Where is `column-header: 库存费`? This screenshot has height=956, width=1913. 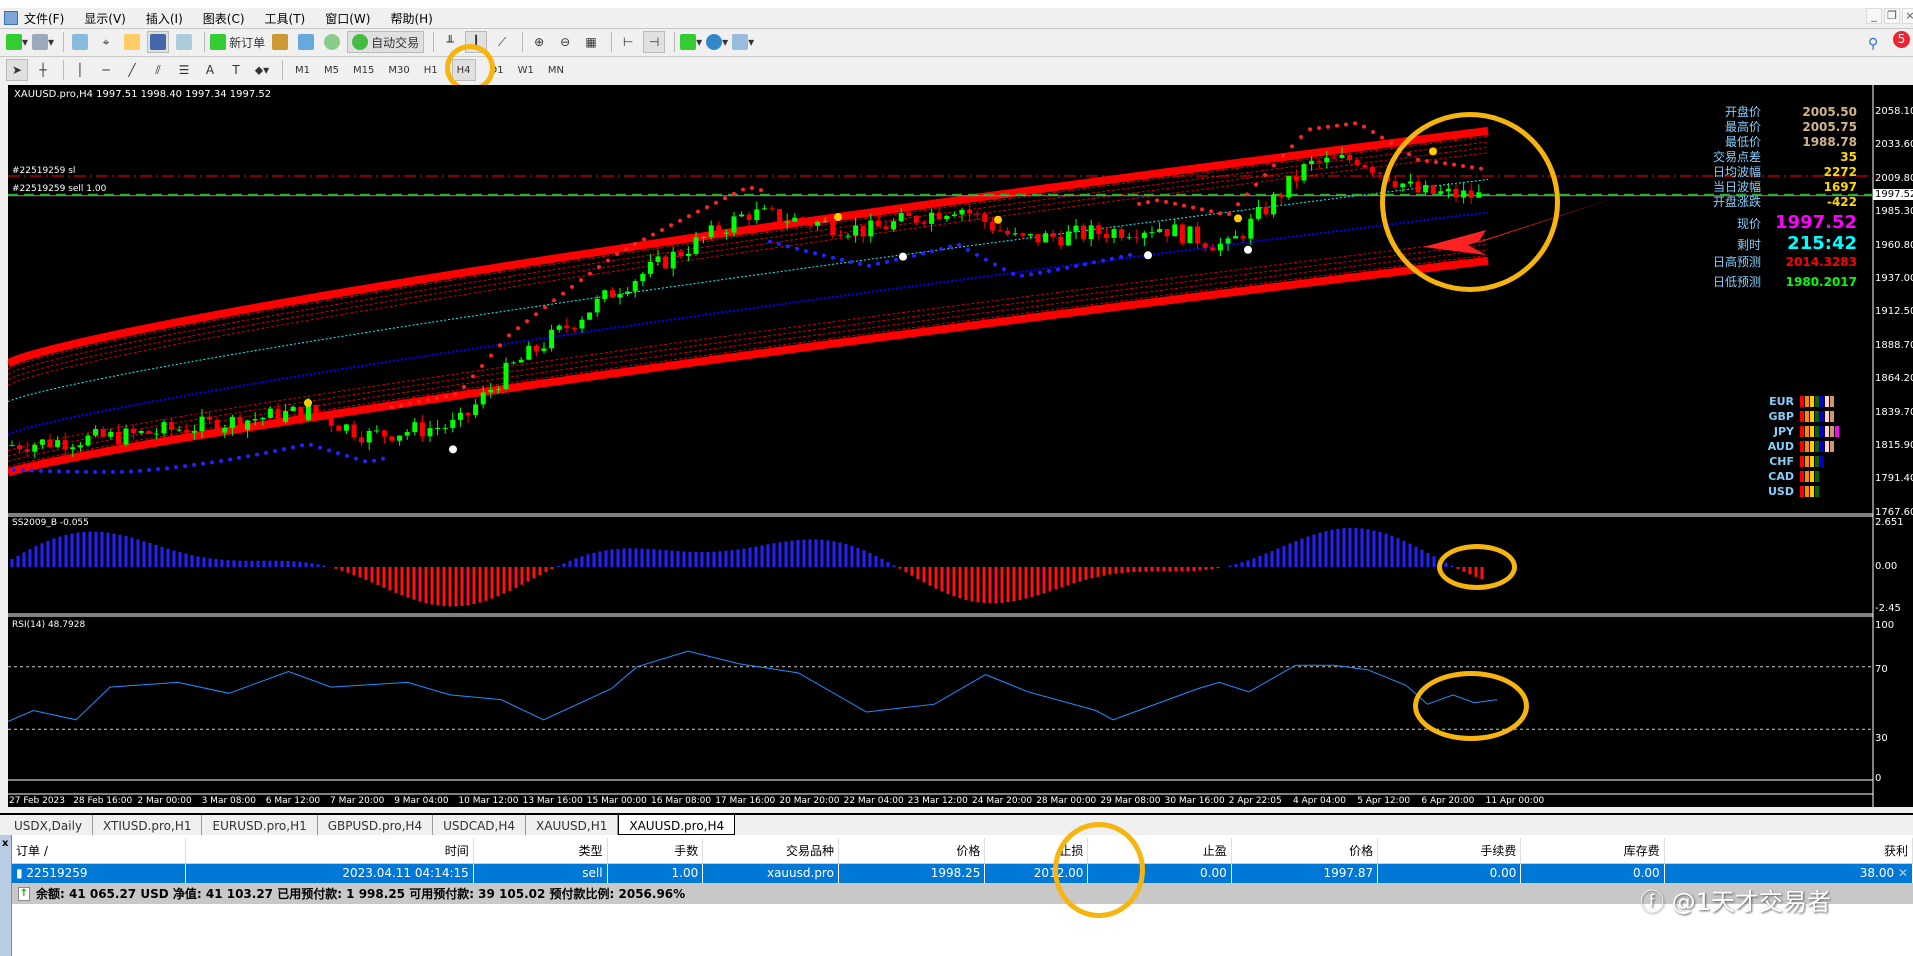
column-header: 库存费 is located at coordinates (1592, 851).